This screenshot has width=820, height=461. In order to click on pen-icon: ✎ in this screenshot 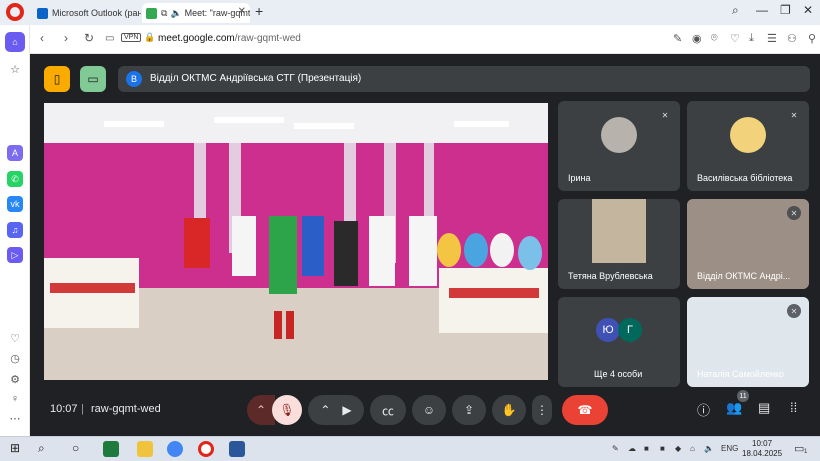, I will do `click(615, 448)`.